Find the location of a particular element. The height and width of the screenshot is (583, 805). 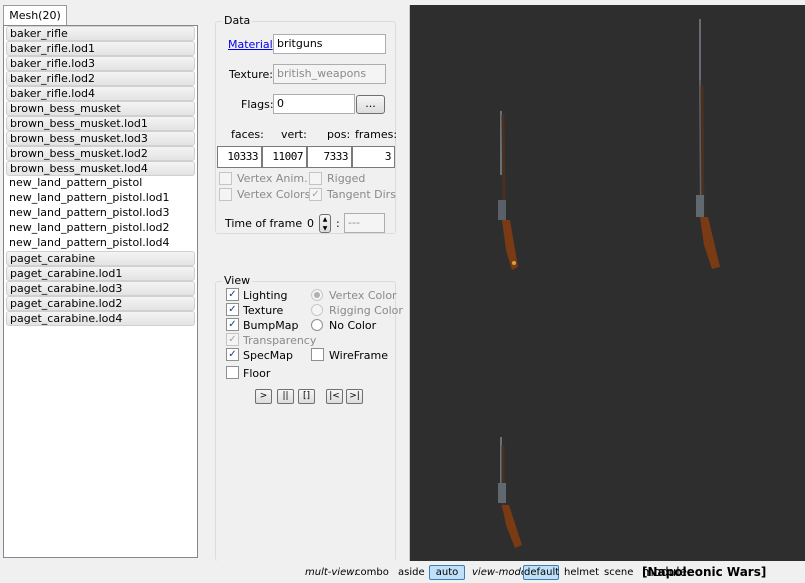

frames-header: frames: is located at coordinates (376, 134).